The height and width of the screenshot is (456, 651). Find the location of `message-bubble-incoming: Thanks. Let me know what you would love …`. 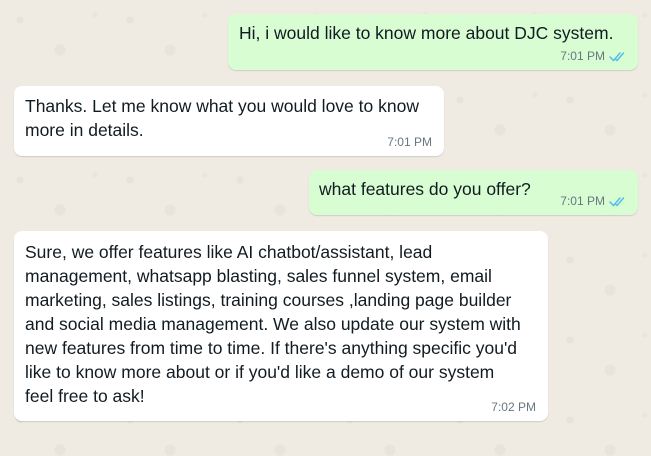

message-bubble-incoming: Thanks. Let me know what you would love … is located at coordinates (229, 121).